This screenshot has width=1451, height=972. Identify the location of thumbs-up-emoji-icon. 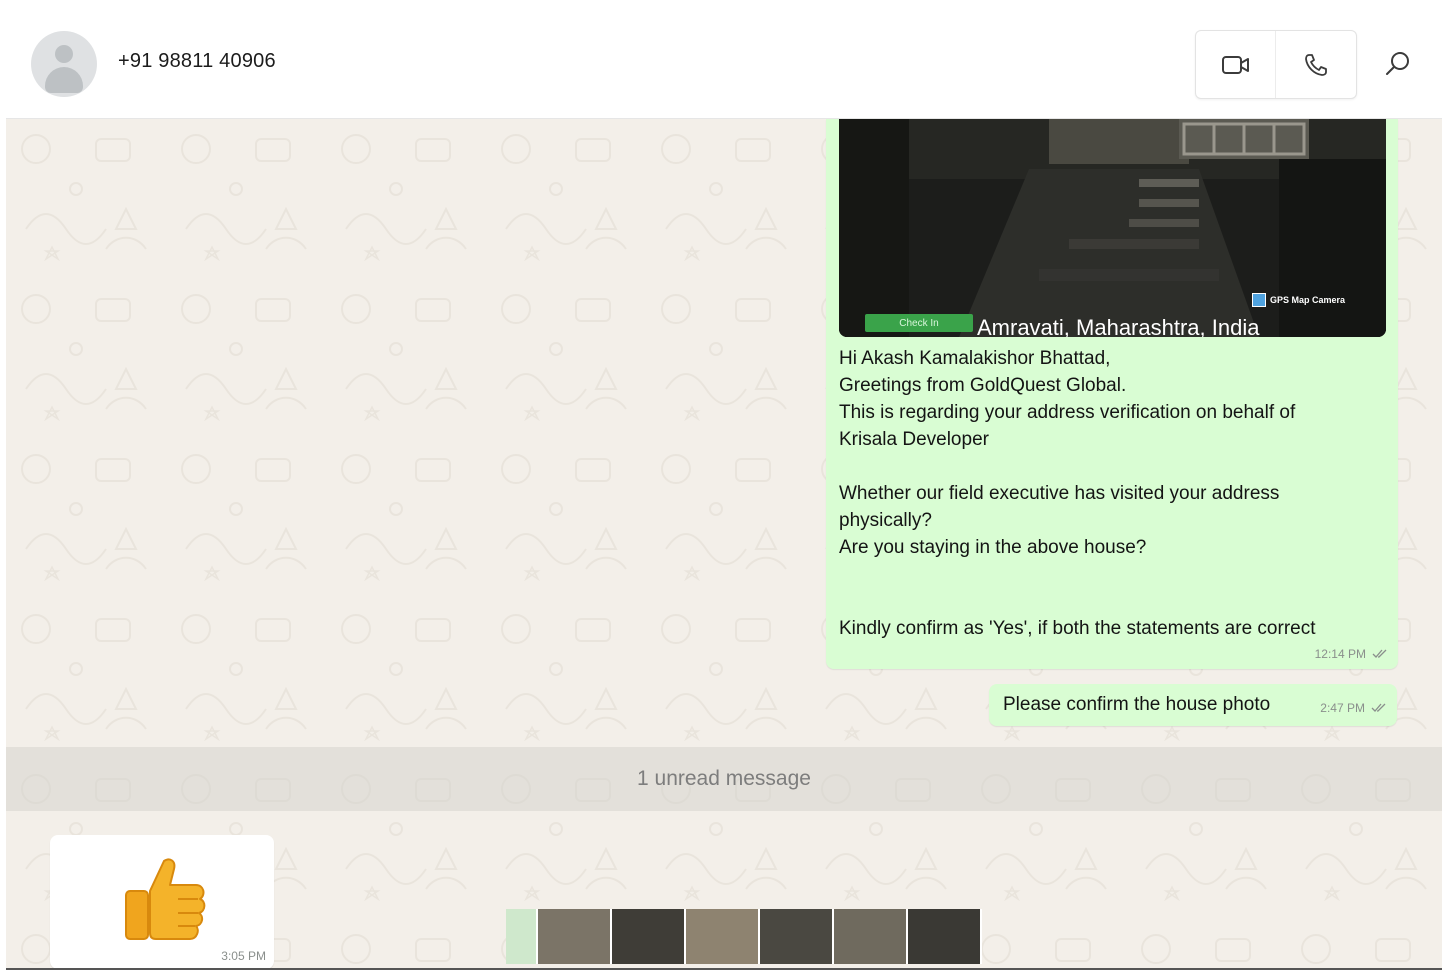
(165, 899).